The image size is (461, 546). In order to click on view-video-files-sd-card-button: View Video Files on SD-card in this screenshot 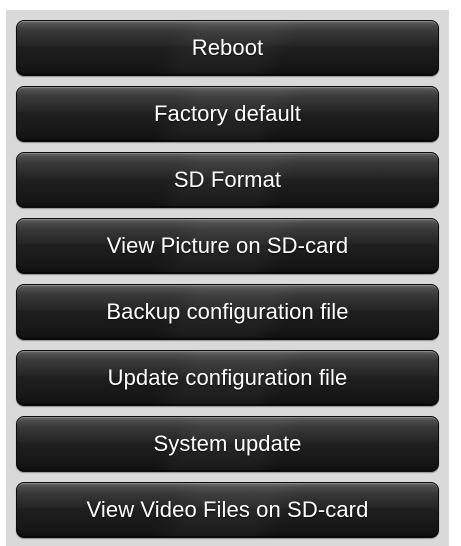, I will do `click(227, 510)`.